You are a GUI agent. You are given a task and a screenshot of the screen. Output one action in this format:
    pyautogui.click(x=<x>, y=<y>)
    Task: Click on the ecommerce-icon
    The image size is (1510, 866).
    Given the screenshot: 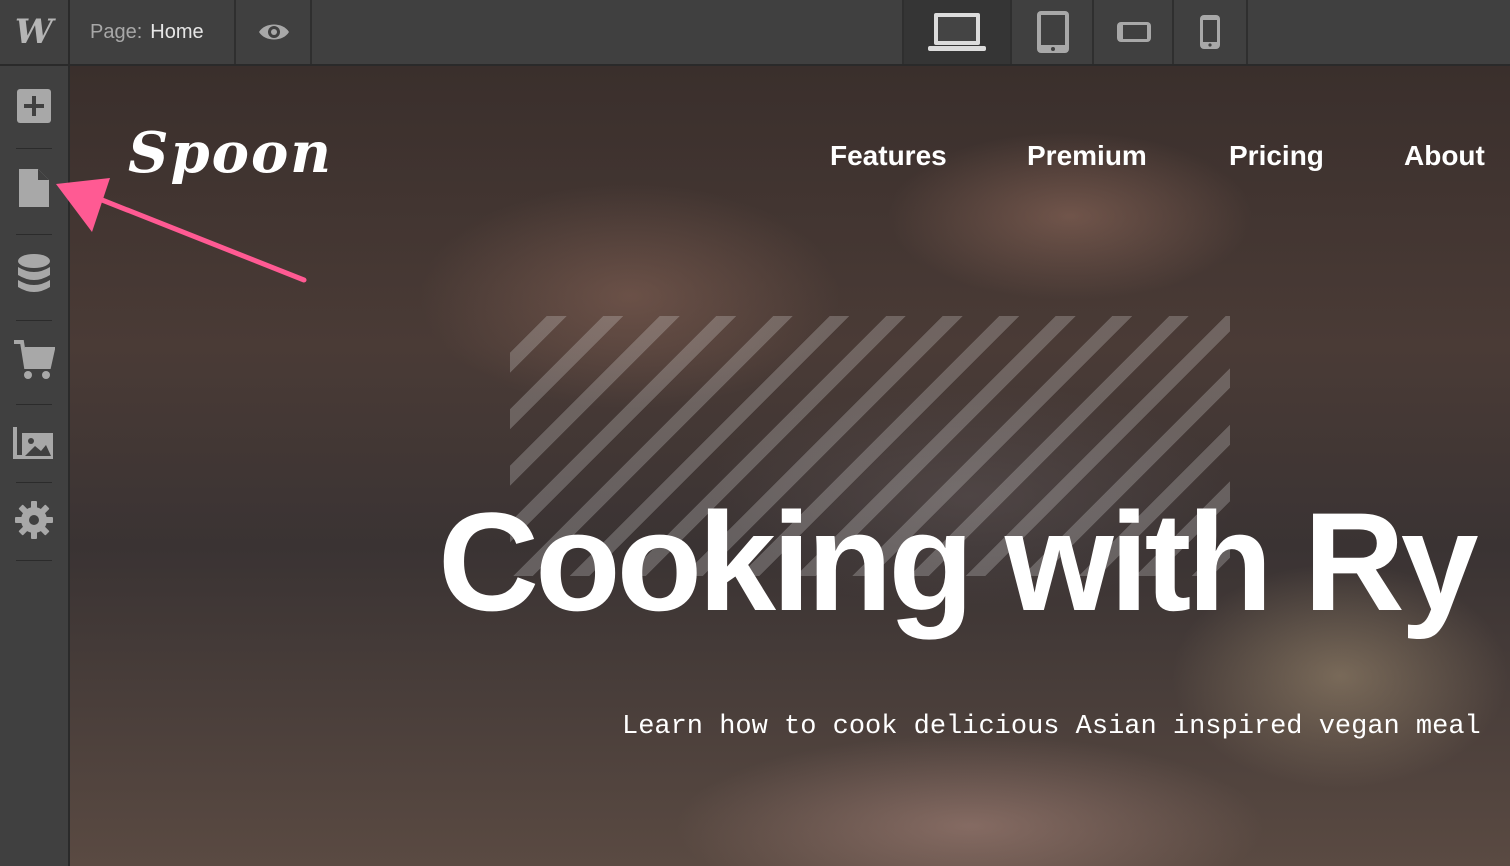 What is the action you would take?
    pyautogui.click(x=34, y=359)
    